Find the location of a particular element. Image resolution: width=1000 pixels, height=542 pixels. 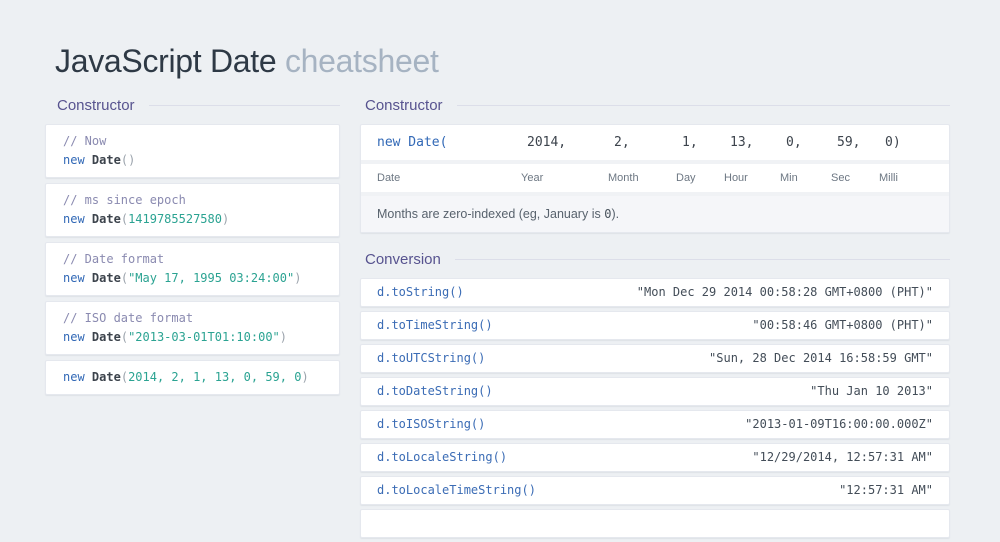

code-literal: "2013-03-01T01:10:00" is located at coordinates (204, 337).